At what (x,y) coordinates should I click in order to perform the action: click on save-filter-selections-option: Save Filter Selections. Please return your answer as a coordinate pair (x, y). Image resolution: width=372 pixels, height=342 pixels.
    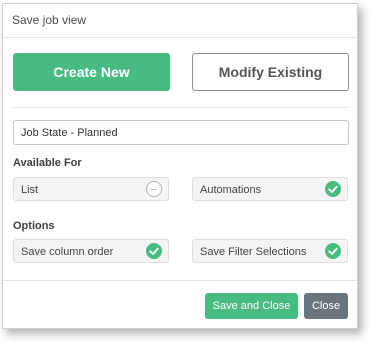
    Looking at the image, I should click on (270, 251).